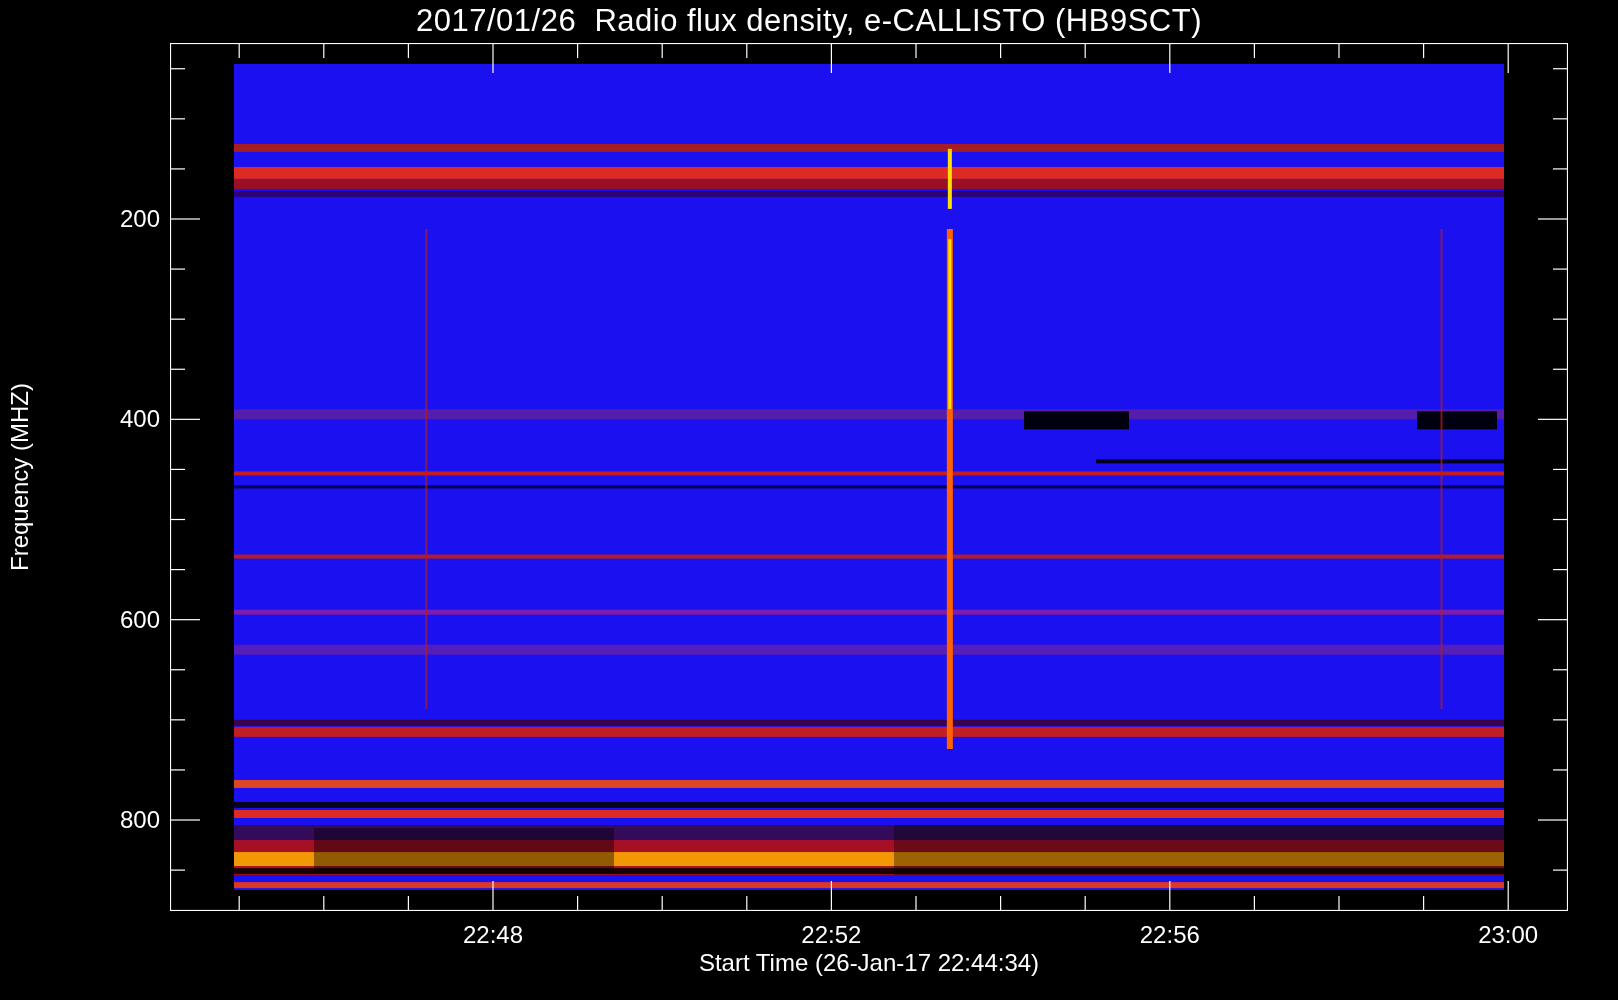 The height and width of the screenshot is (1000, 1618). Describe the element at coordinates (831, 935) in the screenshot. I see `x-tick-label: 22:52` at that location.